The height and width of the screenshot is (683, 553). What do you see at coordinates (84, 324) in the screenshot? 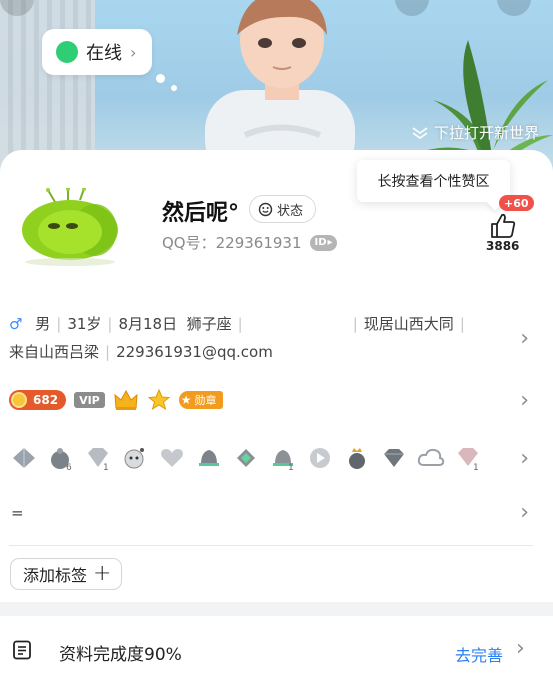
I see `age: 31岁` at bounding box center [84, 324].